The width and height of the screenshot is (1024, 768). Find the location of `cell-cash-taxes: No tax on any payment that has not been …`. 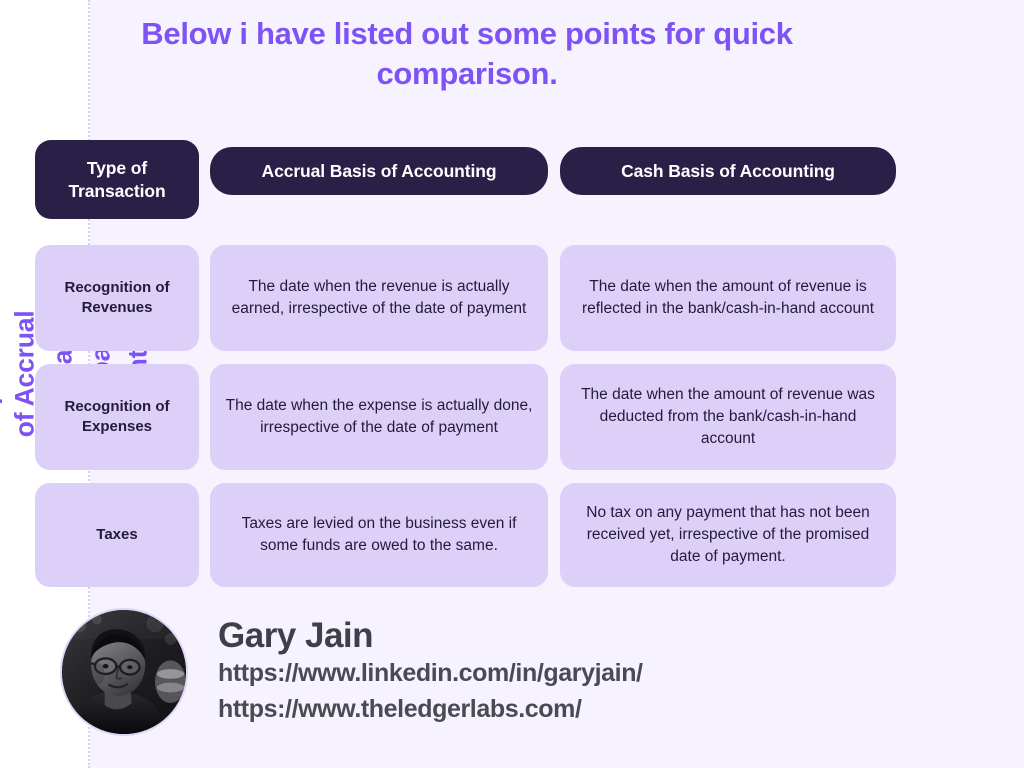

cell-cash-taxes: No tax on any payment that has not been … is located at coordinates (728, 535).